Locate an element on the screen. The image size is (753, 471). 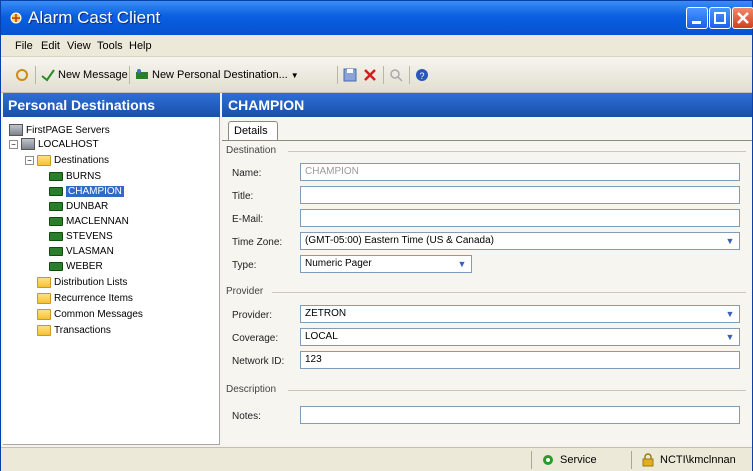
title-bar: Alarm Cast Client is located at coordinates (377, 18).